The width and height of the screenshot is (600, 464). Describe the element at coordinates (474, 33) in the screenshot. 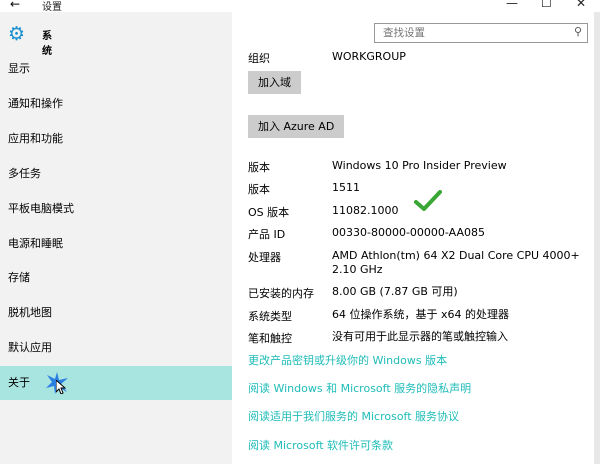

I see `search-input` at that location.